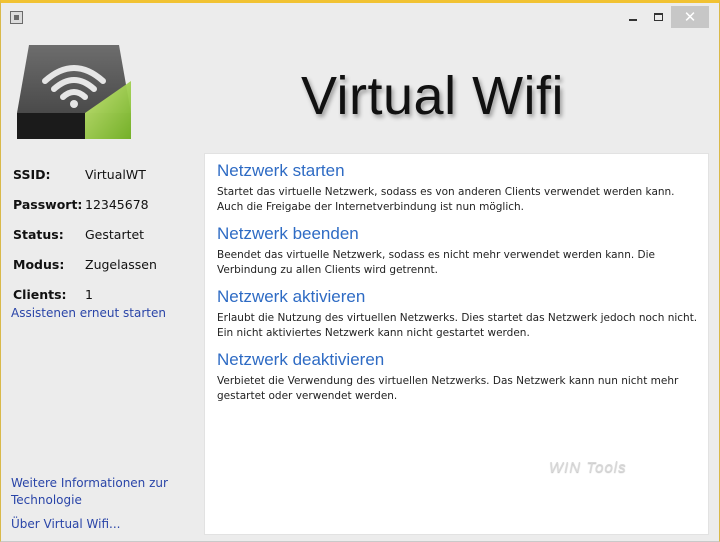 The height and width of the screenshot is (542, 720). What do you see at coordinates (459, 360) in the screenshot?
I see `disable-network-link: Netzwerk deaktivieren` at bounding box center [459, 360].